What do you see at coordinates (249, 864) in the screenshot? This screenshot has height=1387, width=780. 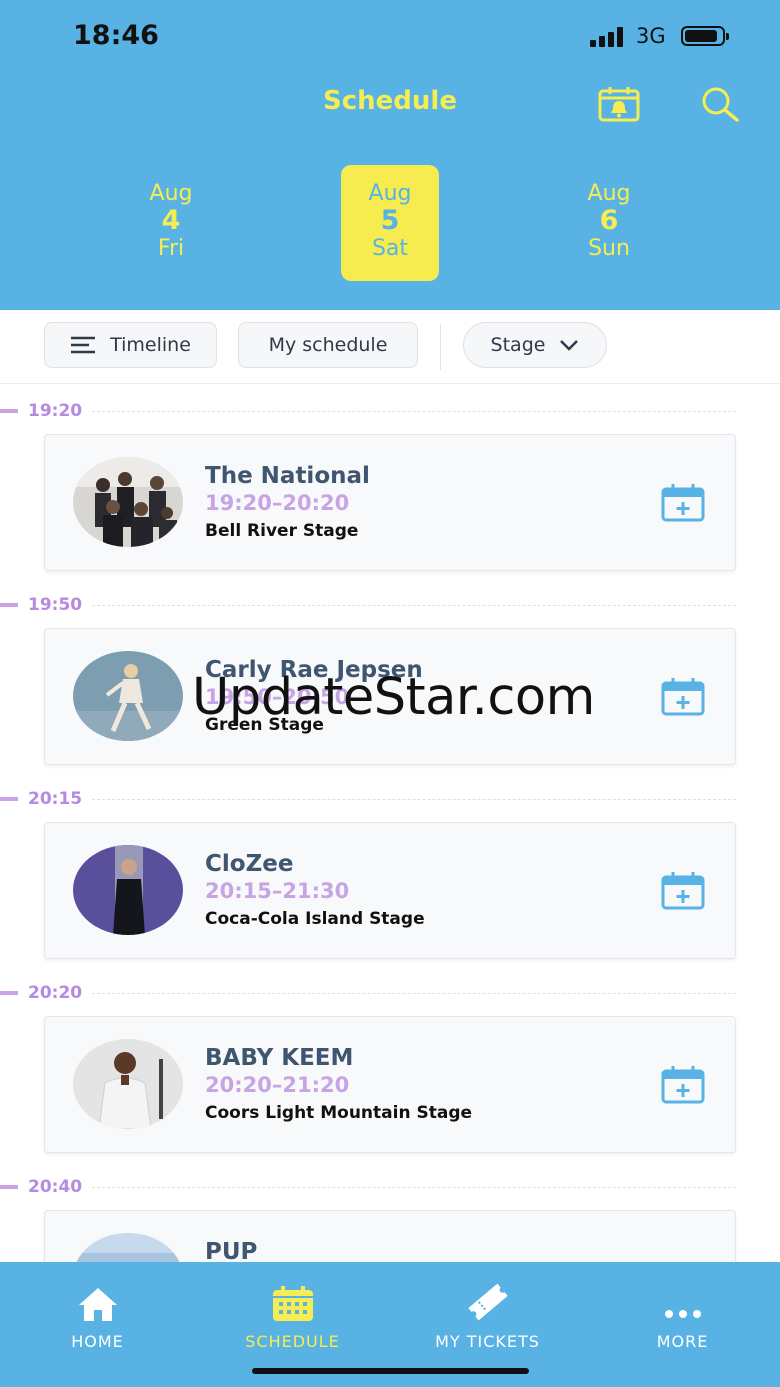 I see `artist-name: CloZee` at bounding box center [249, 864].